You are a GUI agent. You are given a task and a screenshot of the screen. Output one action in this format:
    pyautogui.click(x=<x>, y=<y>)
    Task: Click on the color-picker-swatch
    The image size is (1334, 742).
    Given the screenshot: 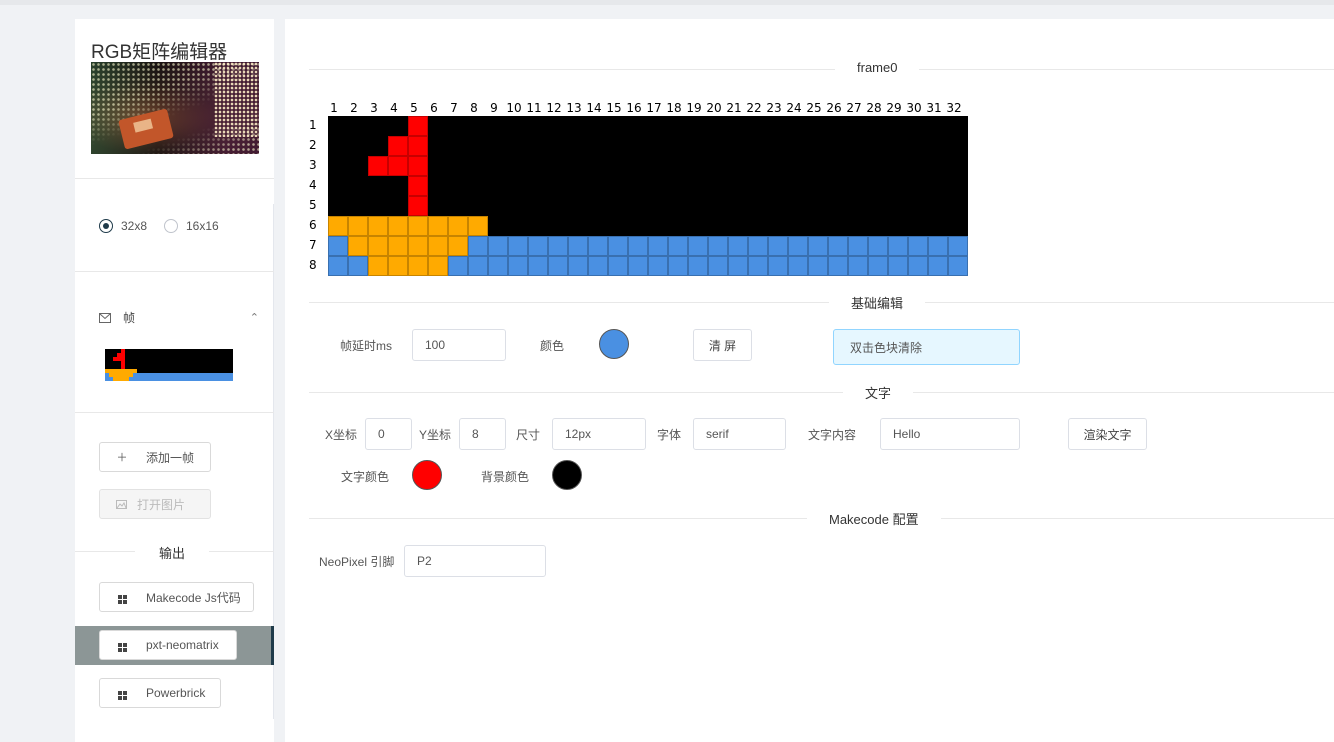 What is the action you would take?
    pyautogui.click(x=614, y=344)
    